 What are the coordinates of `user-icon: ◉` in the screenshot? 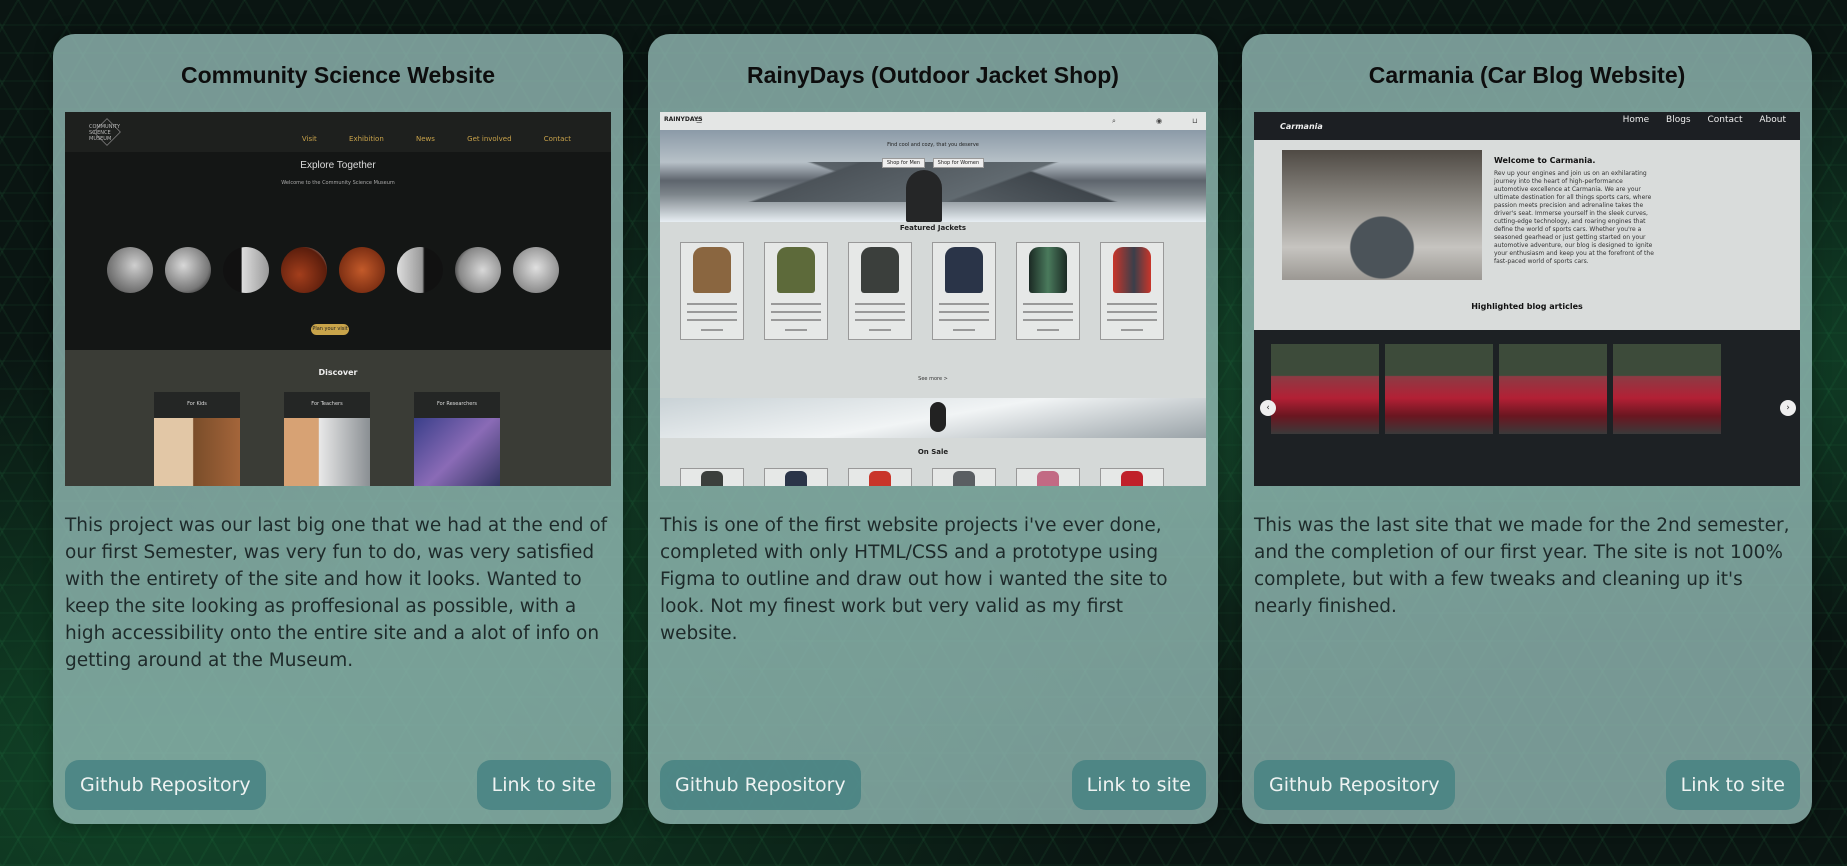 It's located at (1159, 121).